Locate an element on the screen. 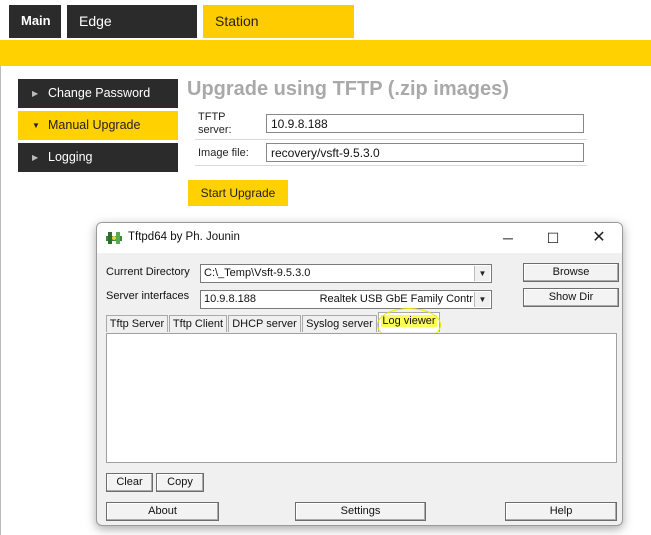 The width and height of the screenshot is (651, 535). page-title: Upgrade using TFTP (.zip images) is located at coordinates (348, 89).